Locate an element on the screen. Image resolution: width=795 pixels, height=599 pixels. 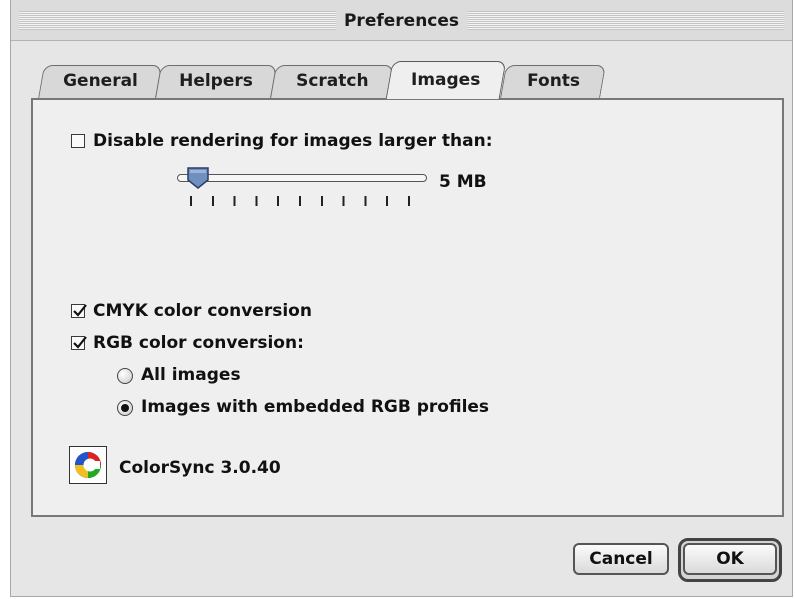
ok-button: OK is located at coordinates (730, 559).